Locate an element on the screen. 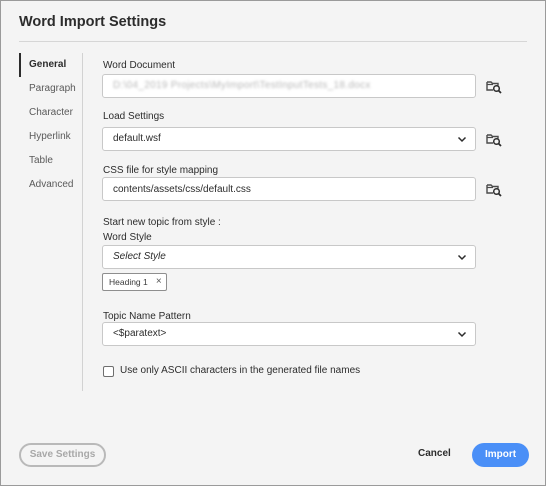  topic-split-heading: Start new topic from style : is located at coordinates (162, 222).